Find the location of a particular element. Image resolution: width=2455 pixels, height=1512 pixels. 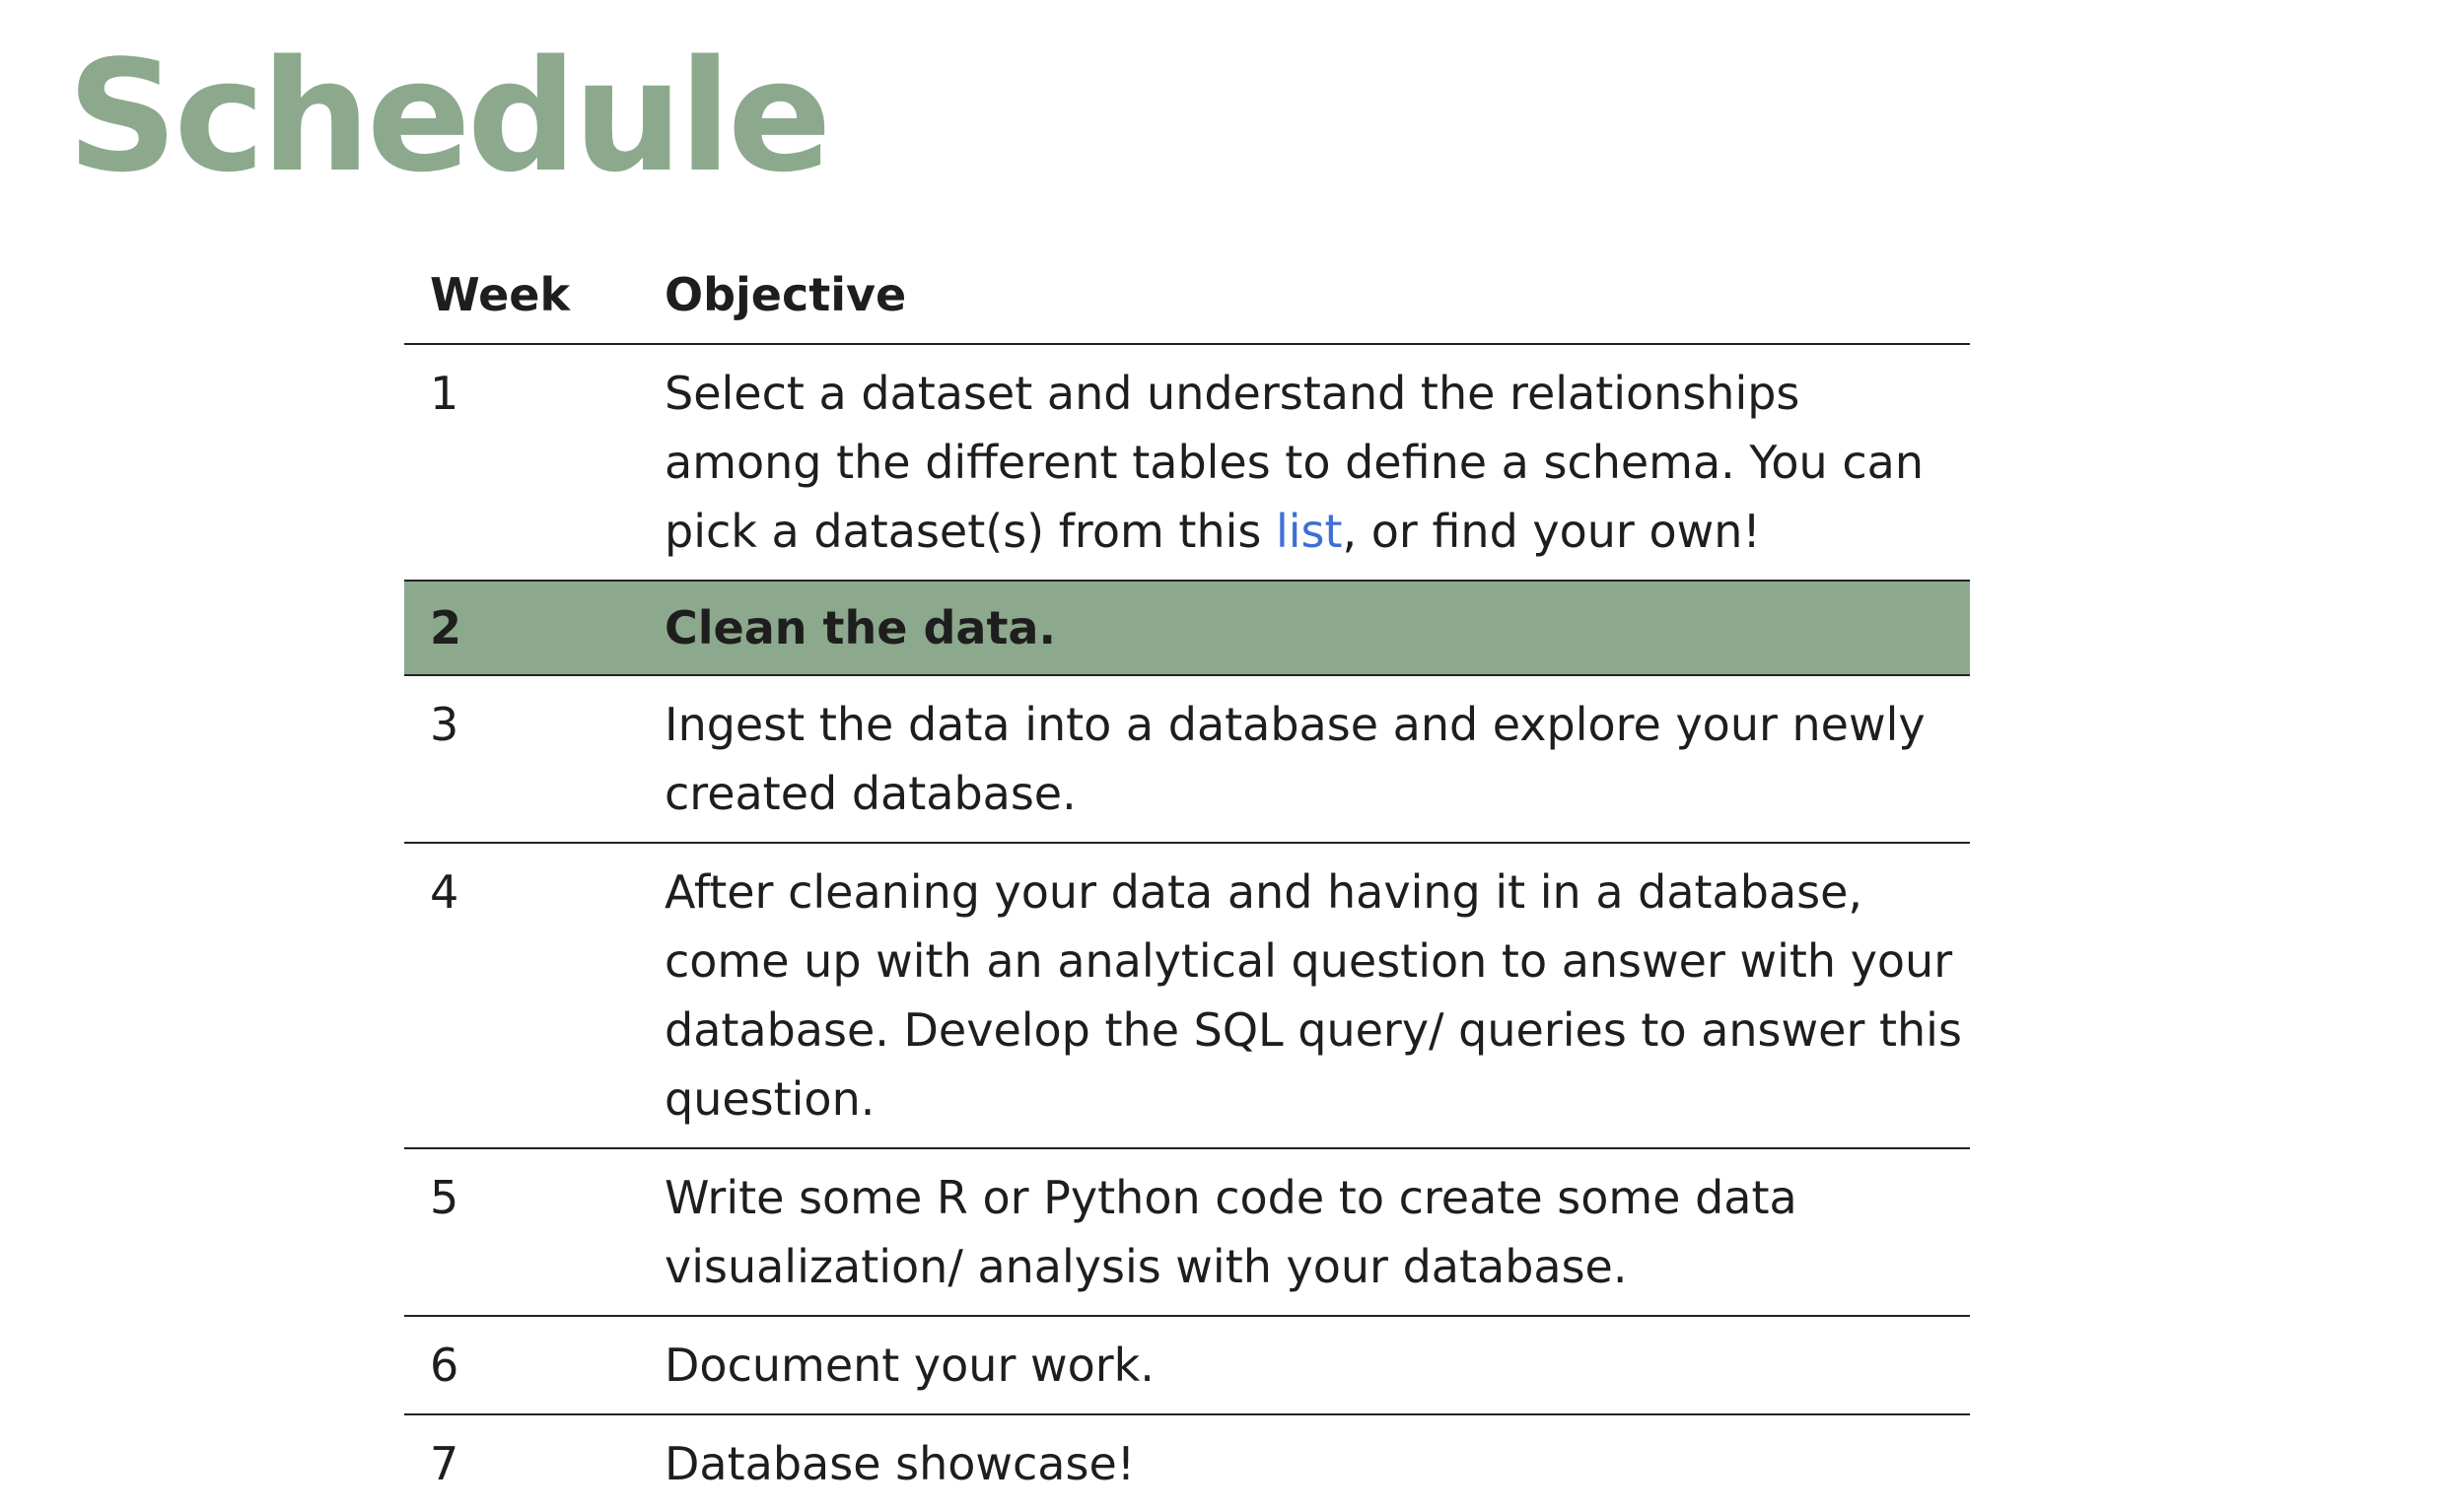

page-title: Schedule is located at coordinates (449, 117).